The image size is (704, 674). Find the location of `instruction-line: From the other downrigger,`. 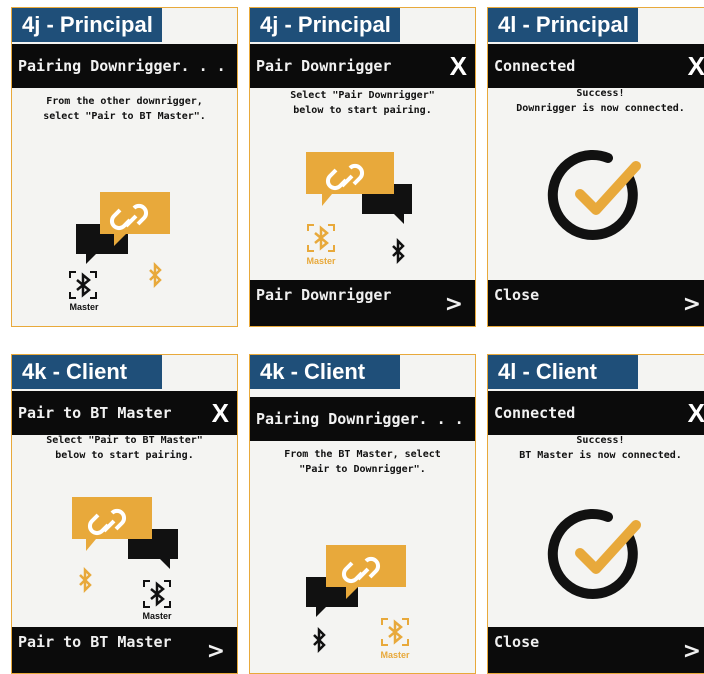

instruction-line: From the other downrigger, is located at coordinates (124, 101).